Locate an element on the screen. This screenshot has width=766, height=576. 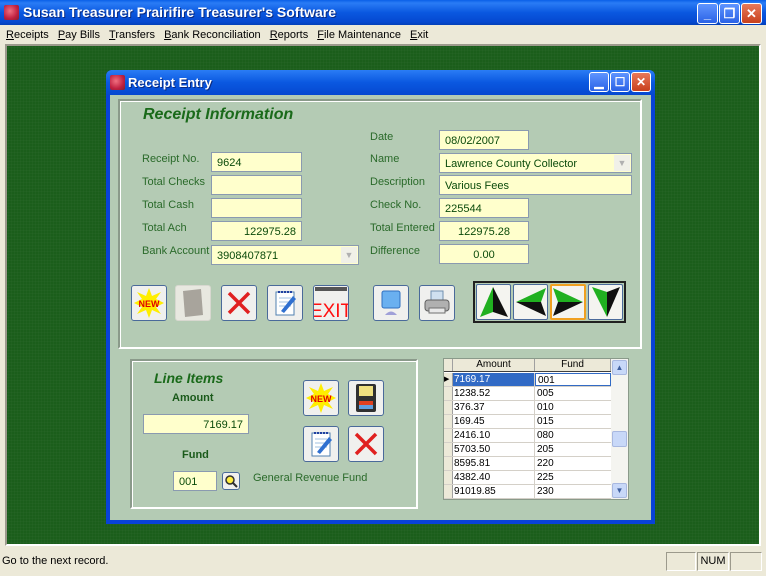
child-maximize-button: ☐ is located at coordinates (620, 82).